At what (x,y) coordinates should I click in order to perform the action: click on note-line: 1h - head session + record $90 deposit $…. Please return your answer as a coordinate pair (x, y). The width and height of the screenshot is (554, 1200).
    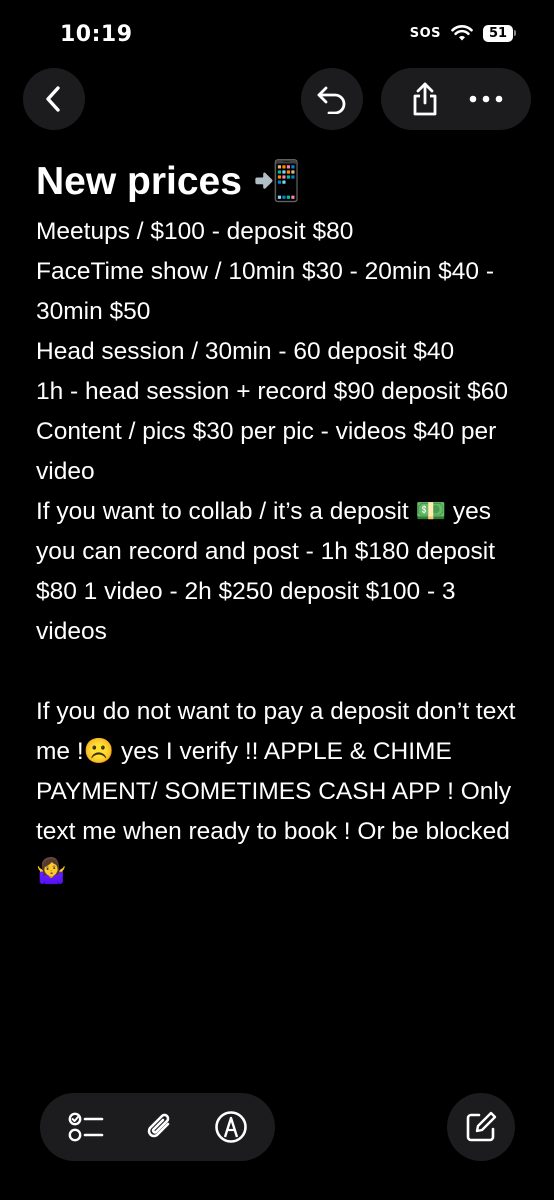
    Looking at the image, I should click on (272, 391).